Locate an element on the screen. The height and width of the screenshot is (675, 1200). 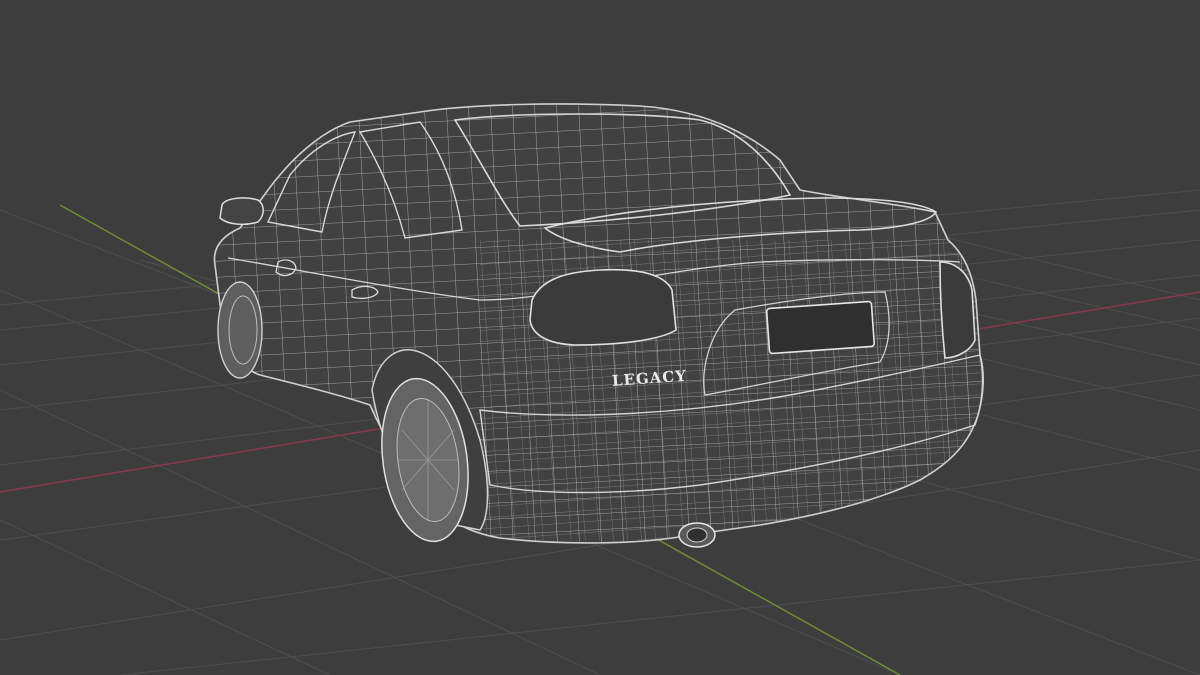
side-mirror is located at coordinates (241, 211).